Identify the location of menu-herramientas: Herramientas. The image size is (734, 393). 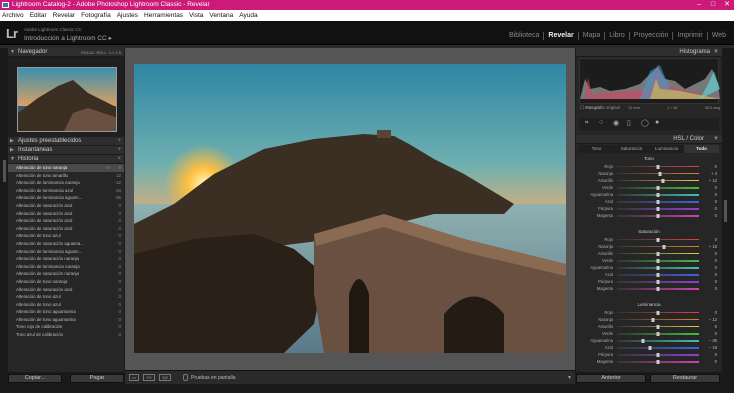
(163, 15).